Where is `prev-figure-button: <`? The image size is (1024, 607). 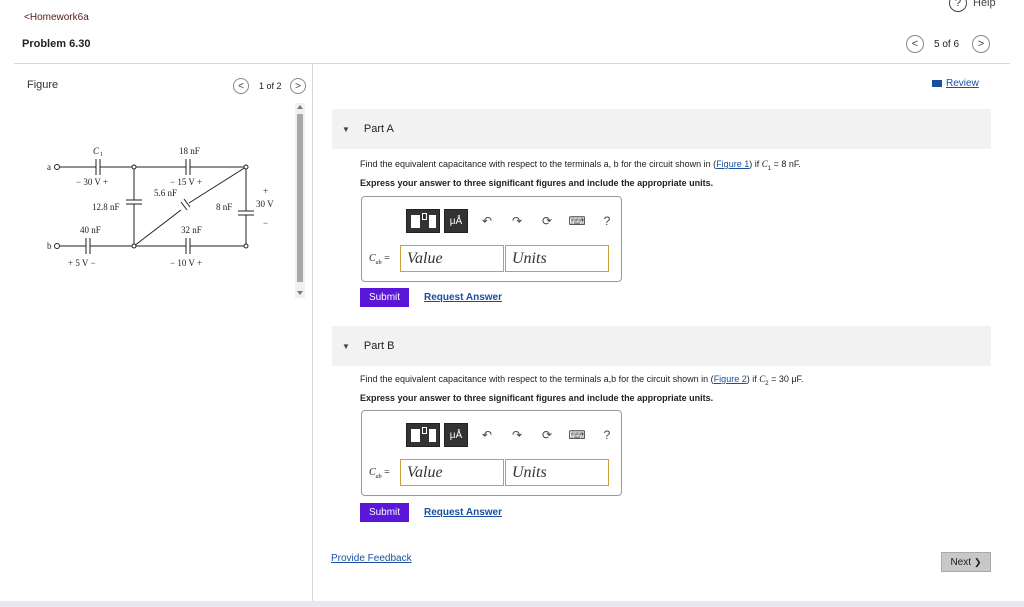 prev-figure-button: < is located at coordinates (241, 86).